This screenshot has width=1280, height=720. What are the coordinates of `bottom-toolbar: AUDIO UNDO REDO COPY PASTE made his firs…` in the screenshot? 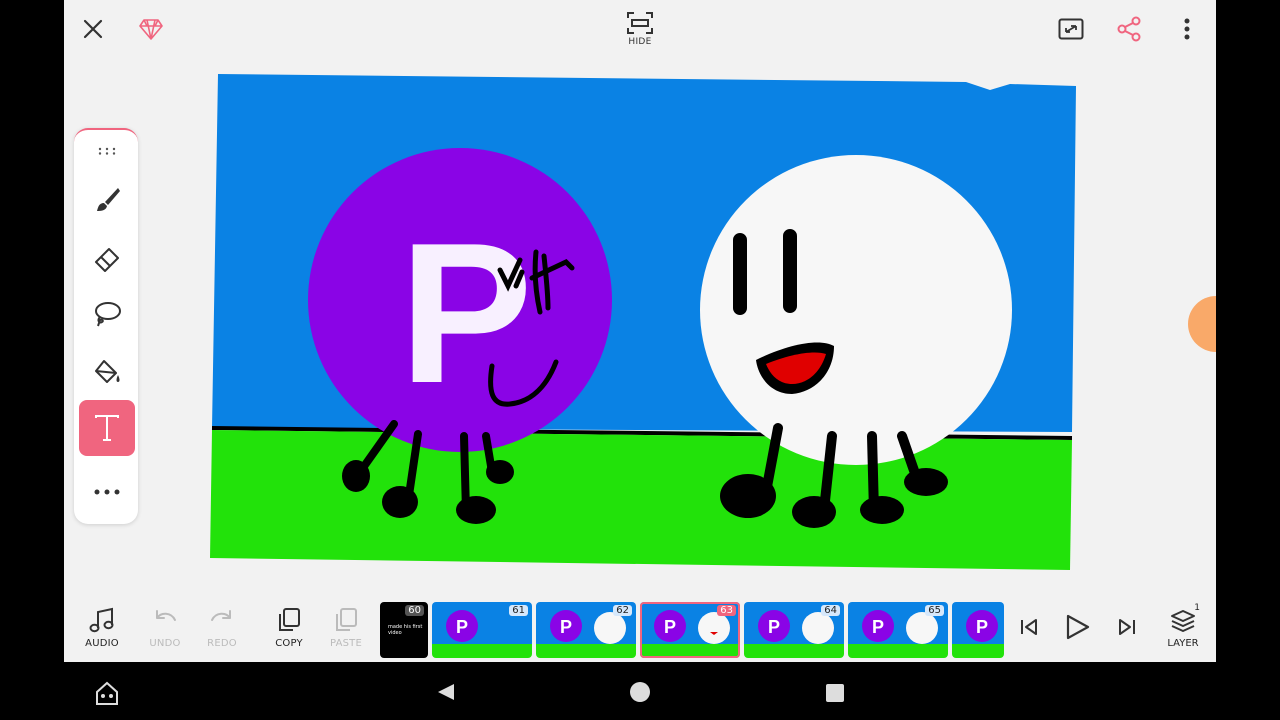 It's located at (640, 630).